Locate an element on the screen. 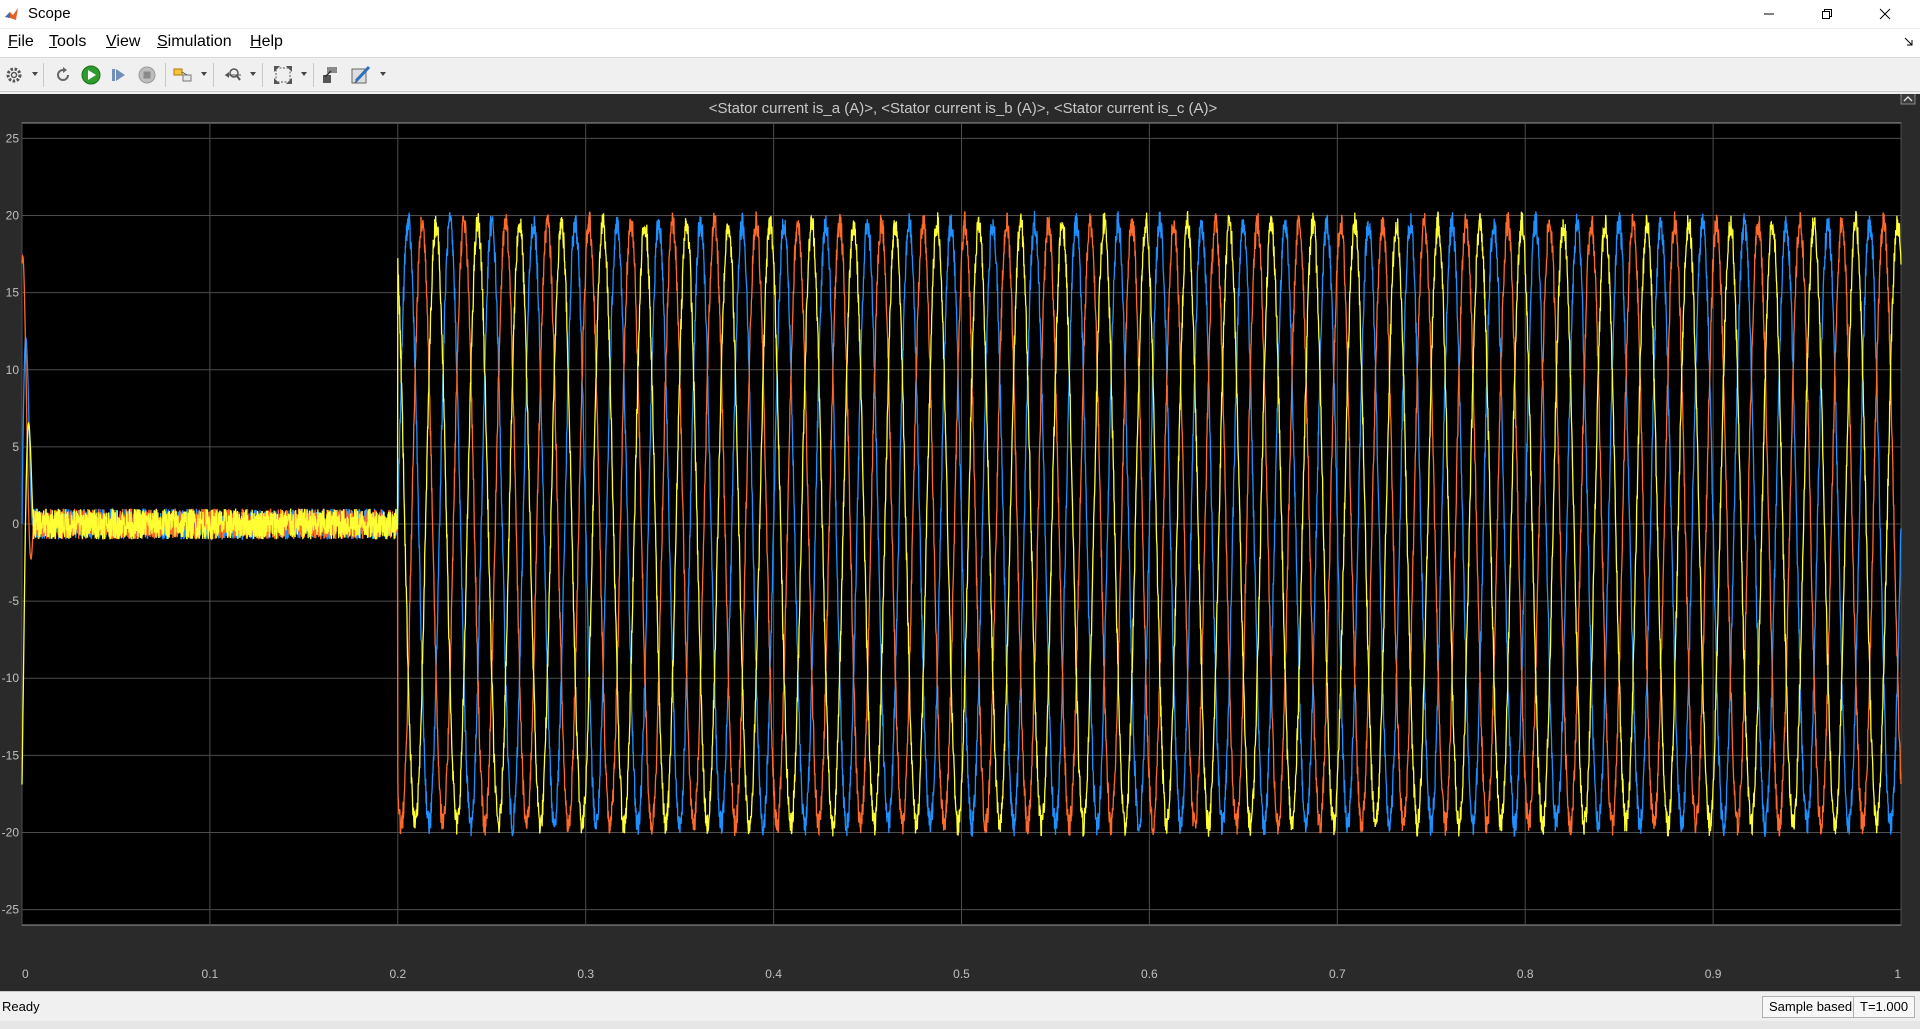  y-tick-label: -25 is located at coordinates (11, 910).